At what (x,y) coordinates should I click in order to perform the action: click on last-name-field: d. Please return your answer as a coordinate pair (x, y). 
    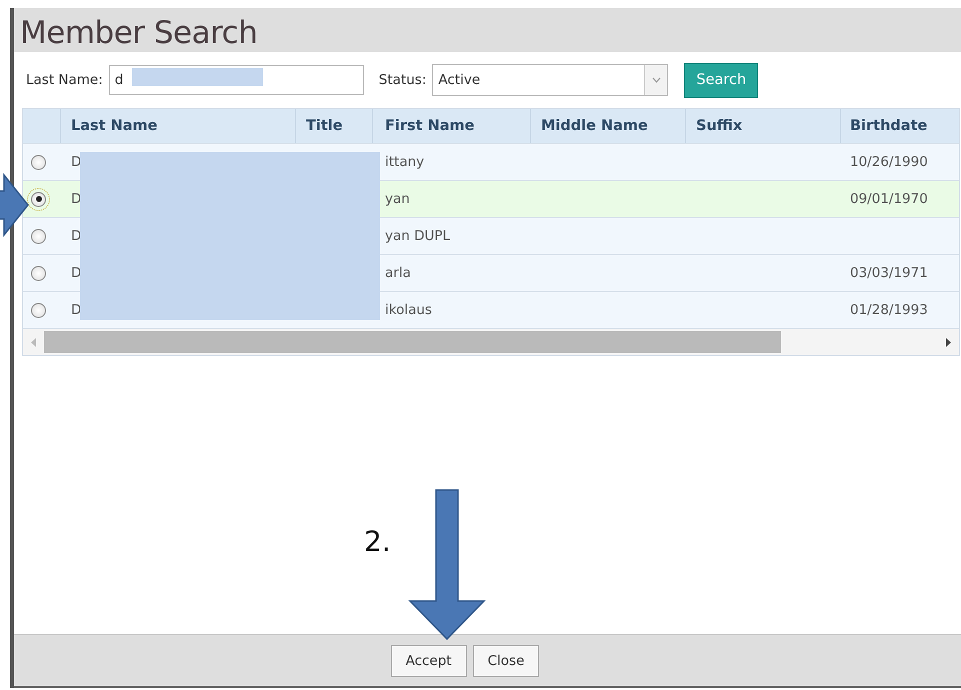
    Looking at the image, I should click on (236, 80).